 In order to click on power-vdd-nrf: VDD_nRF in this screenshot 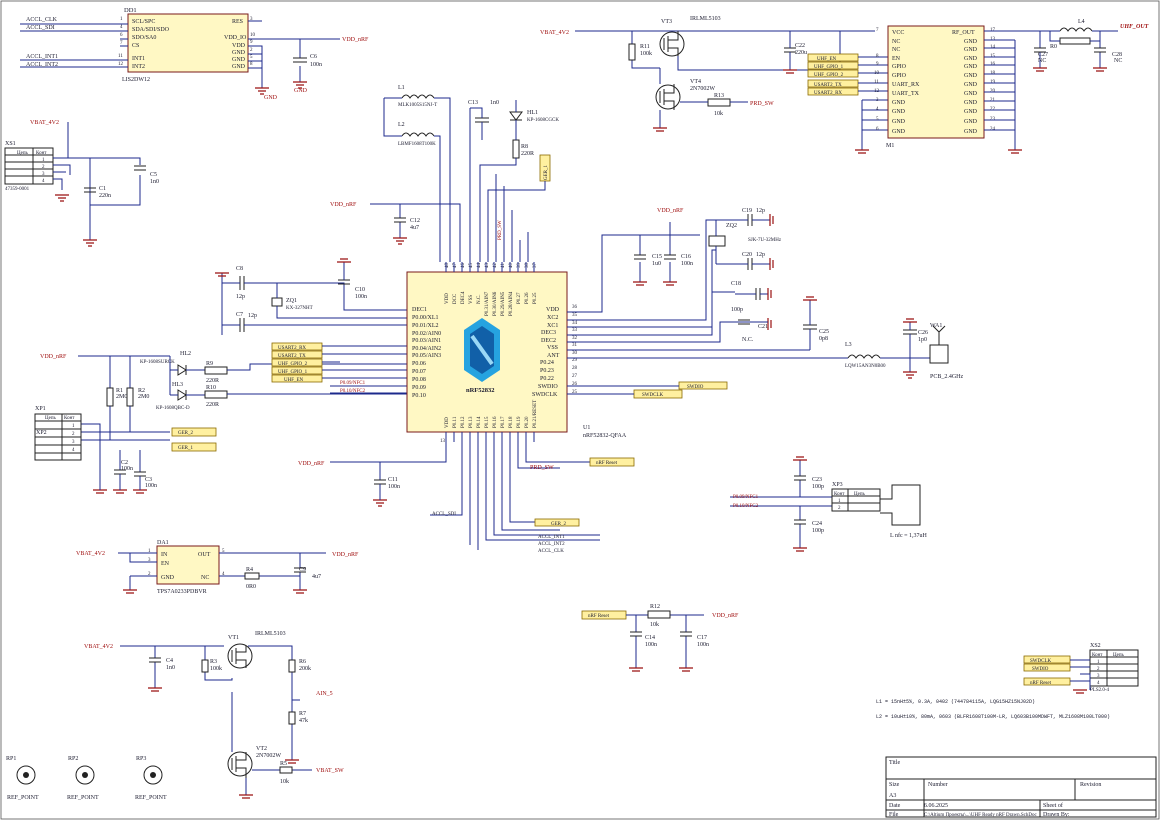, I will do `click(343, 205)`.